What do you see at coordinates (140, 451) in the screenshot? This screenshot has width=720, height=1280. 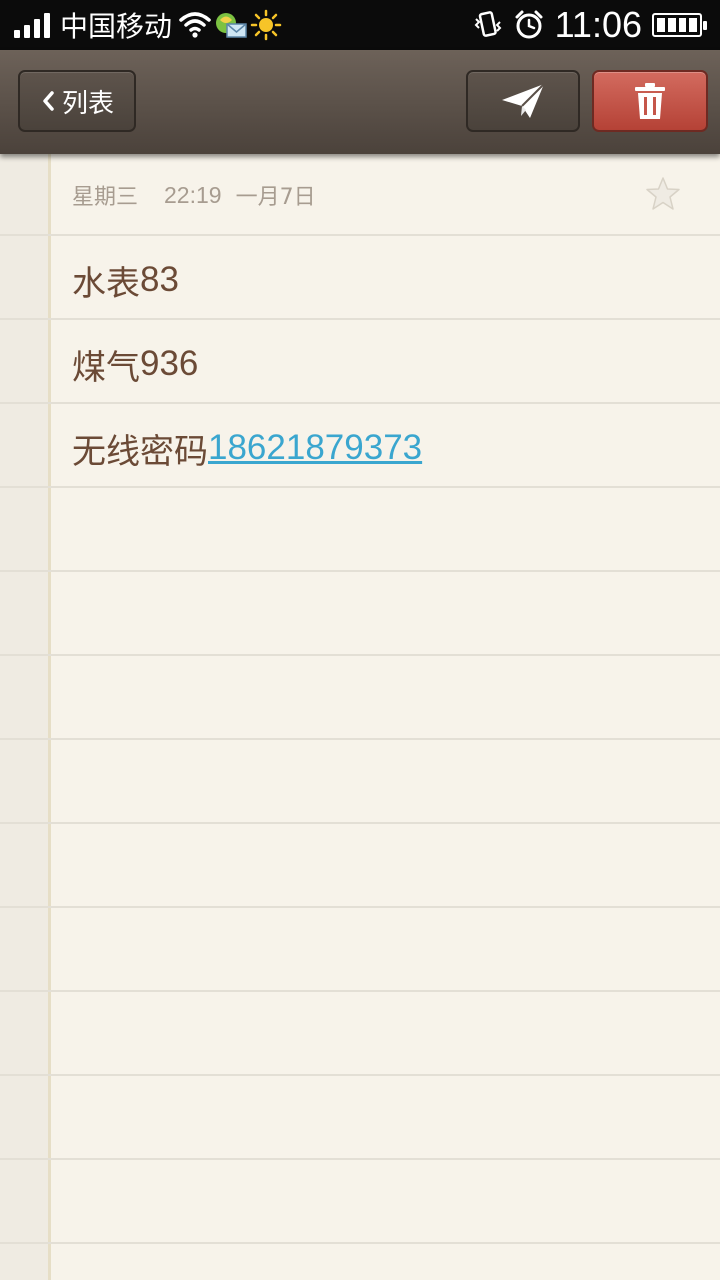 I see `note-line-text: 无线密码` at bounding box center [140, 451].